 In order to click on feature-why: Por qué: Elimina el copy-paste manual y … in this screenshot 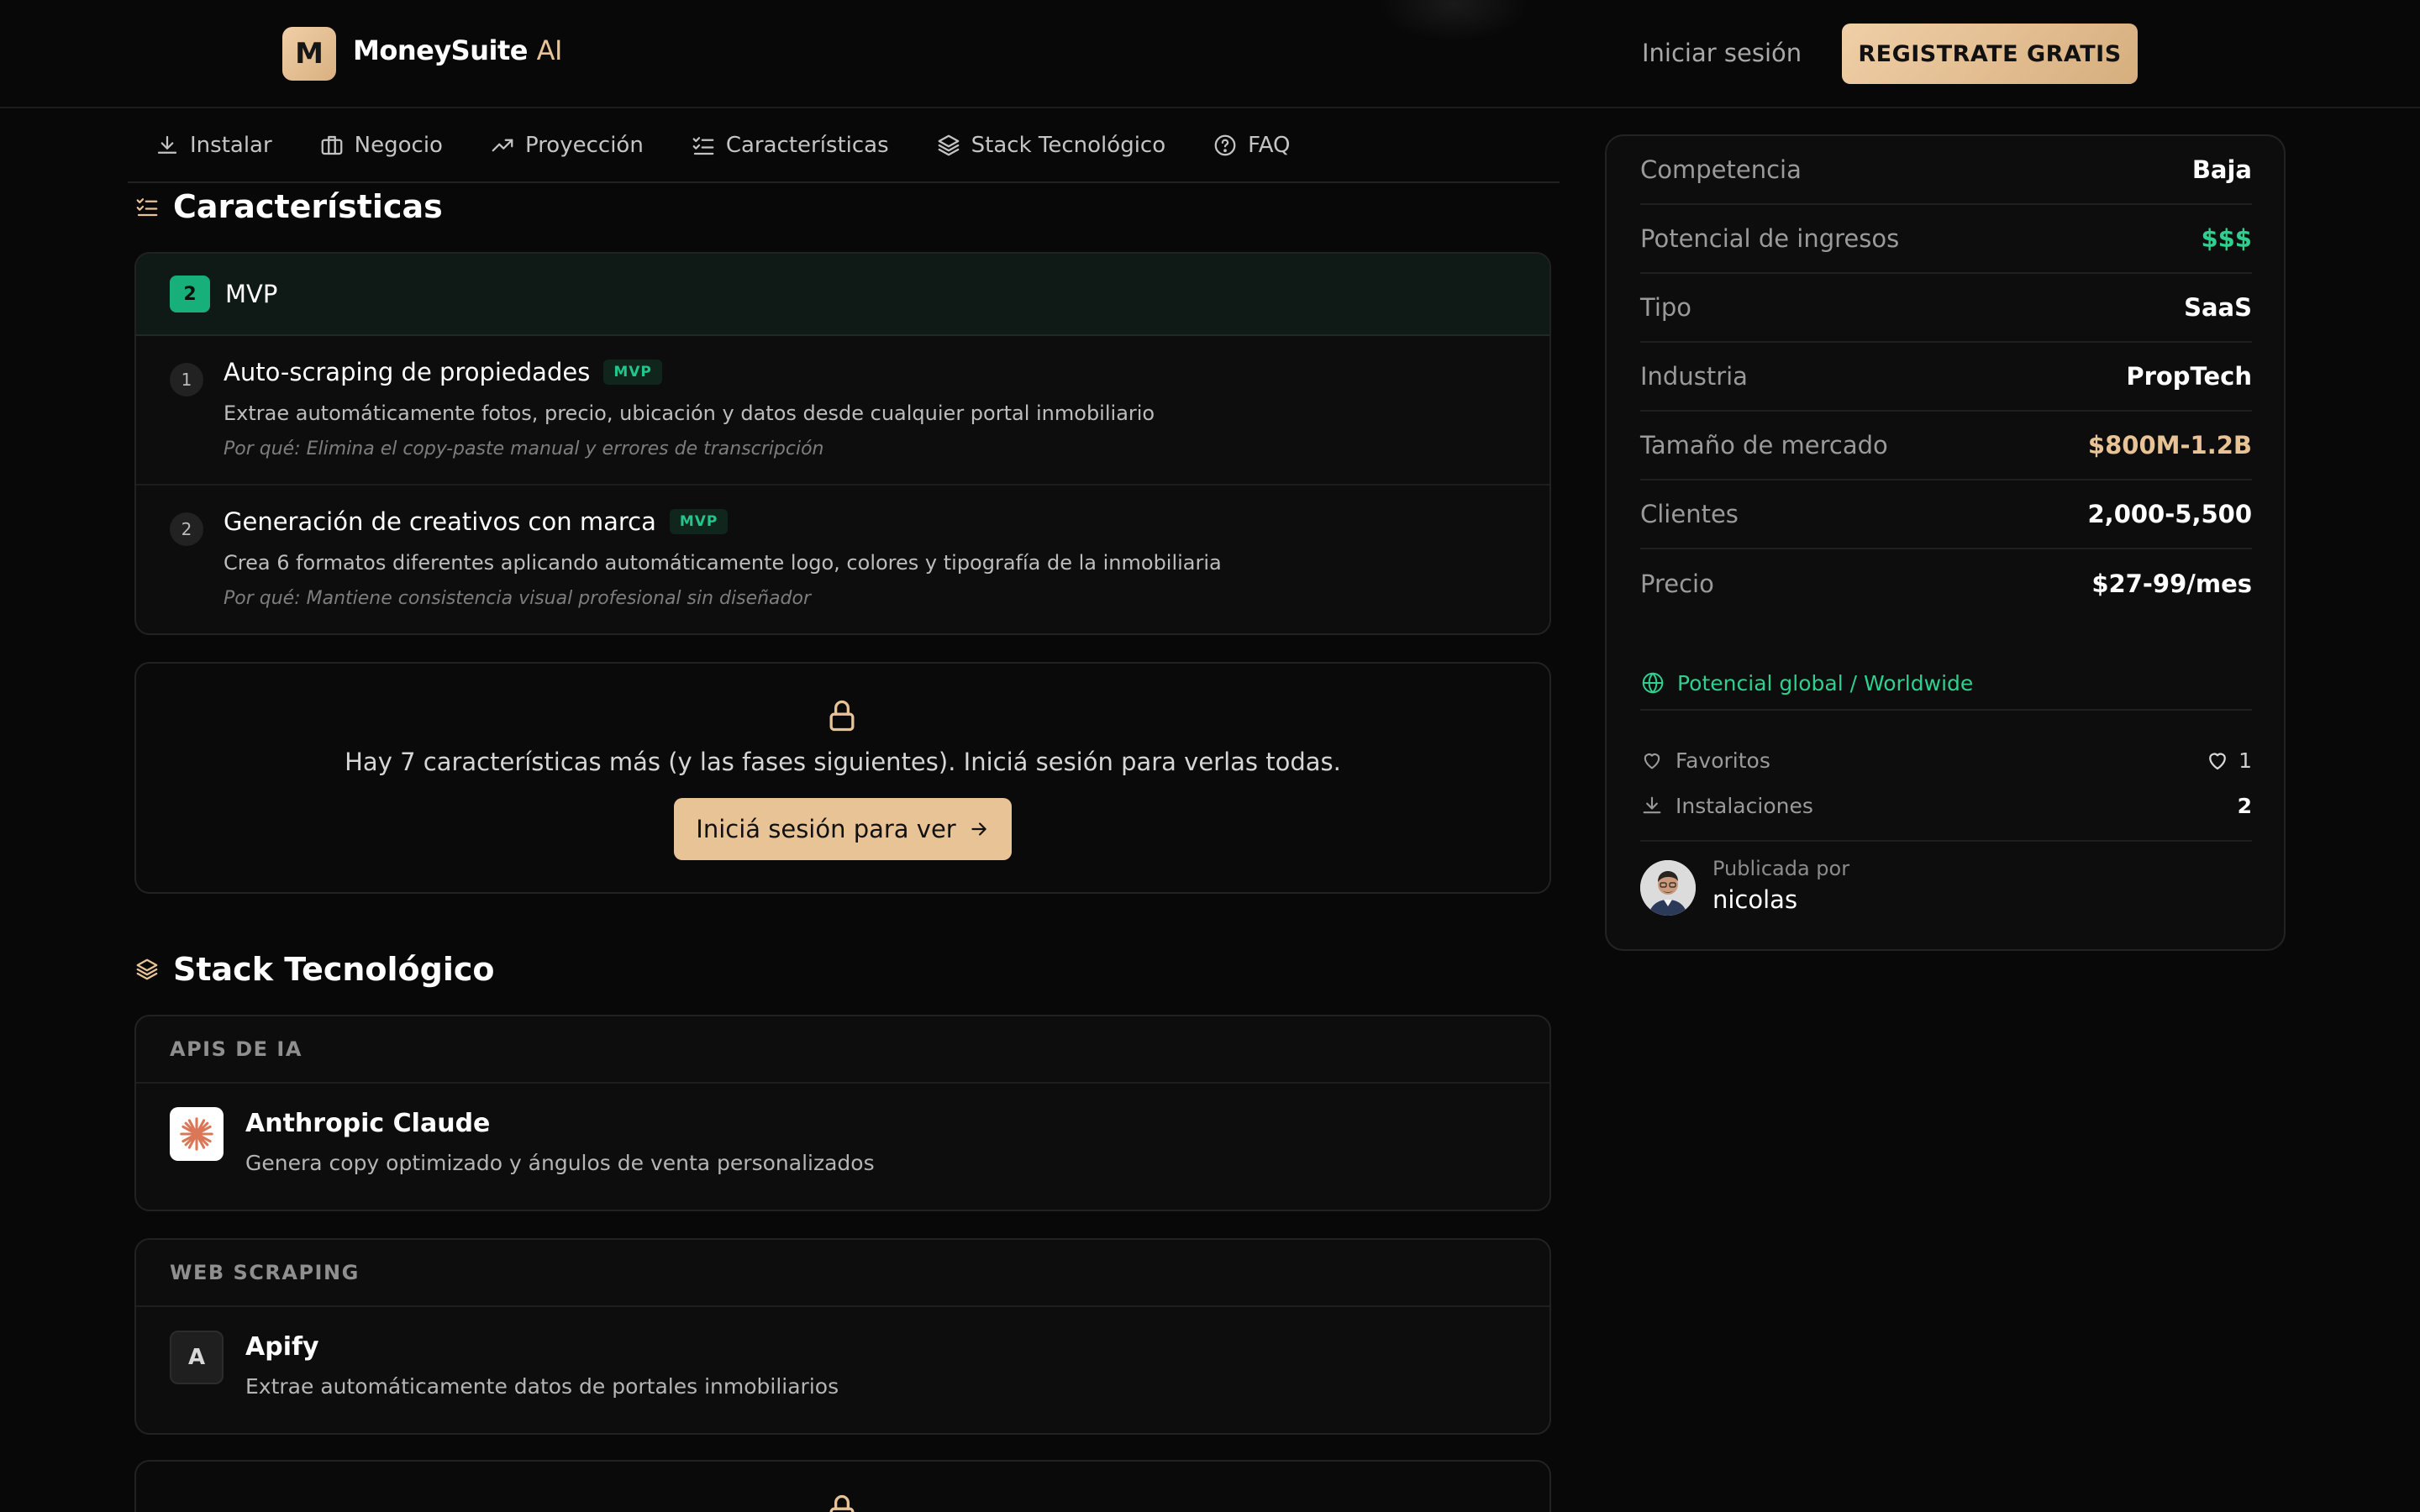, I will do `click(524, 448)`.